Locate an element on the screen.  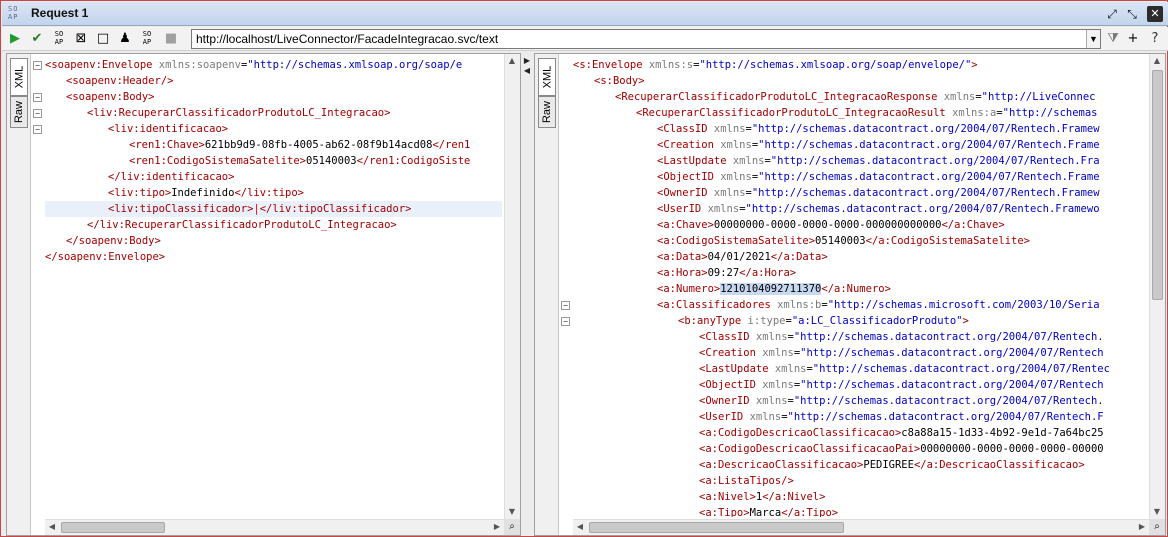
xml-line: <soapenv:Header/> is located at coordinates (109, 81).